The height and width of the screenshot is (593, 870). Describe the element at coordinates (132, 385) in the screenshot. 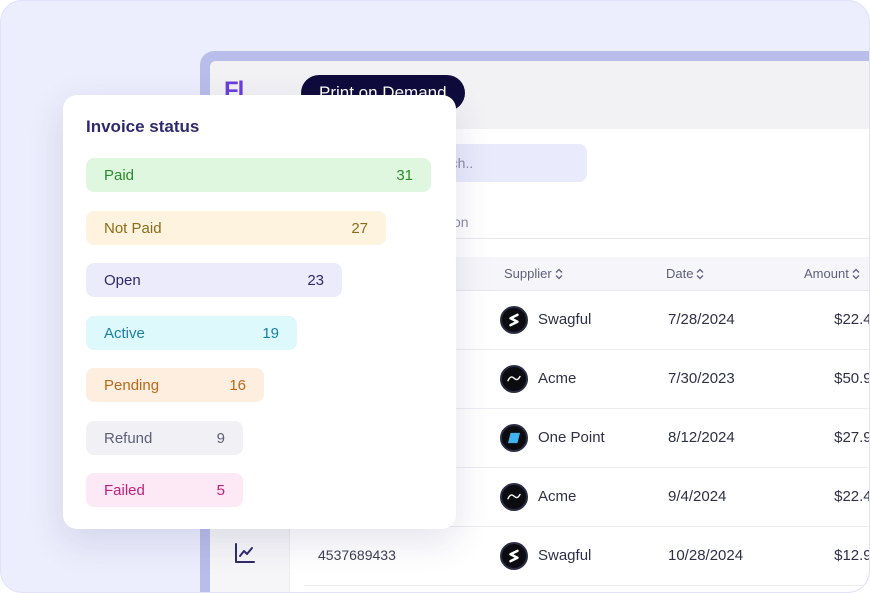

I see `status-label: Pending` at that location.